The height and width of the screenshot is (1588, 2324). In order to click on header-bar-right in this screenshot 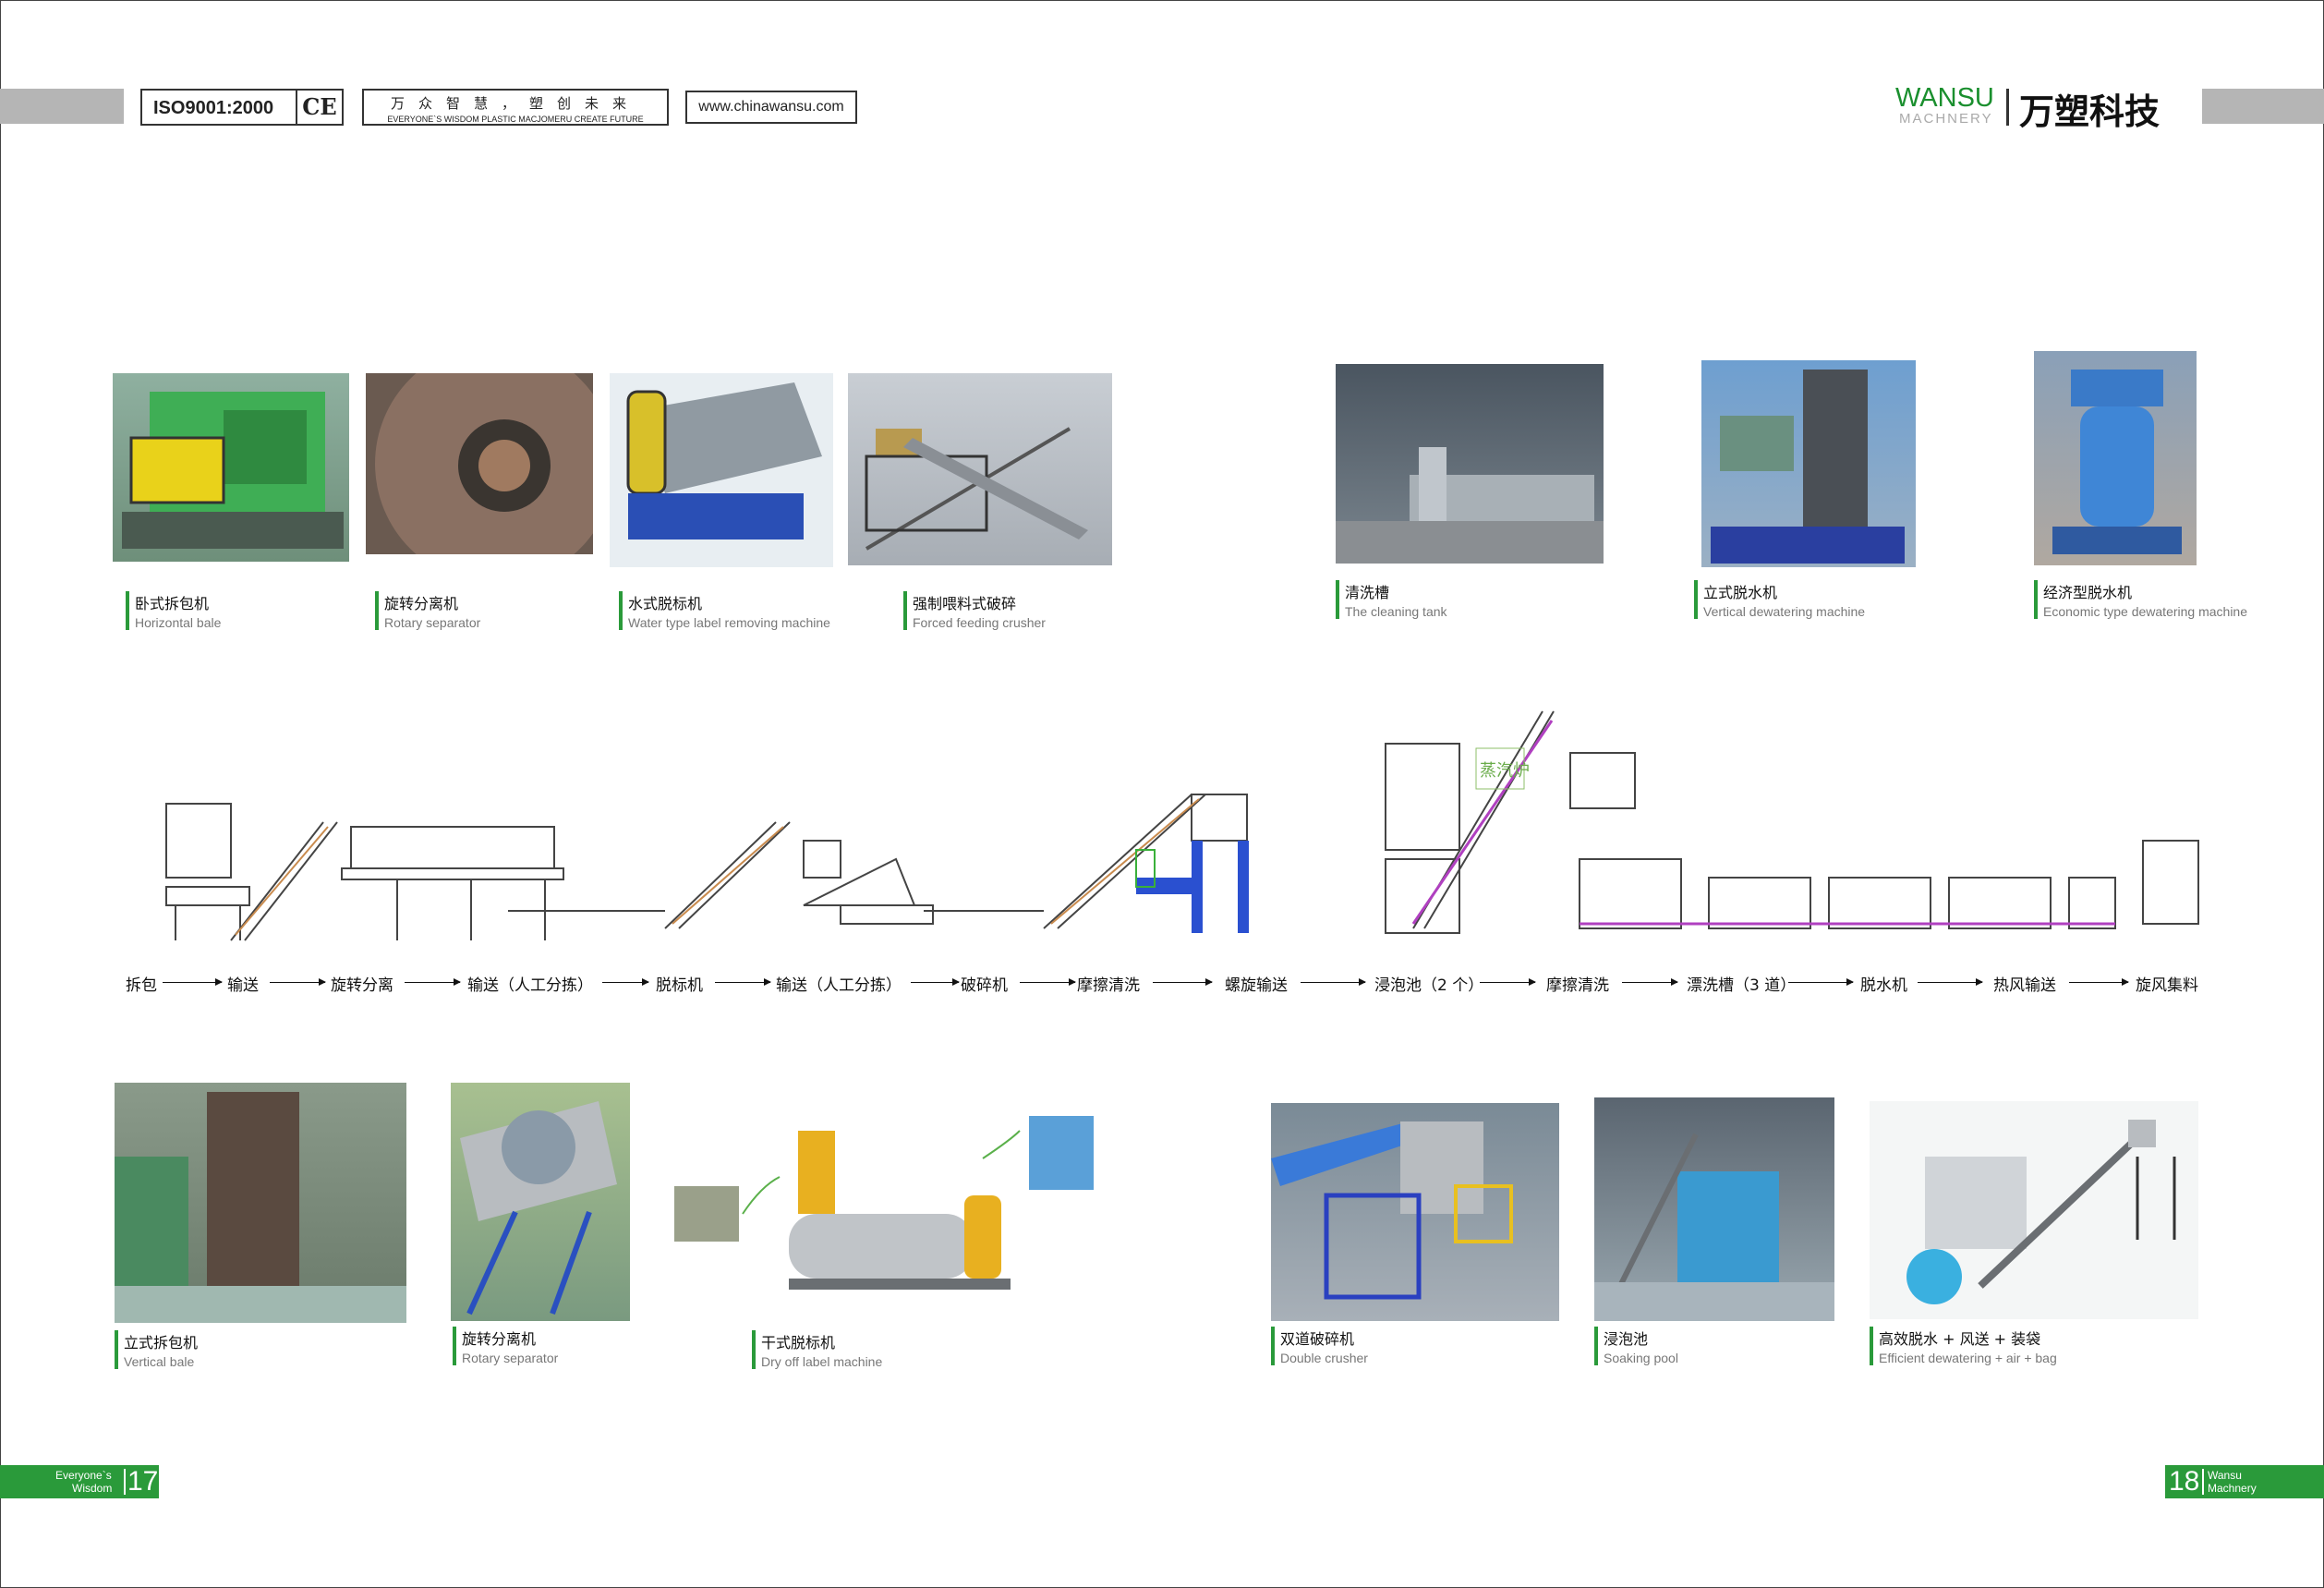, I will do `click(2263, 106)`.